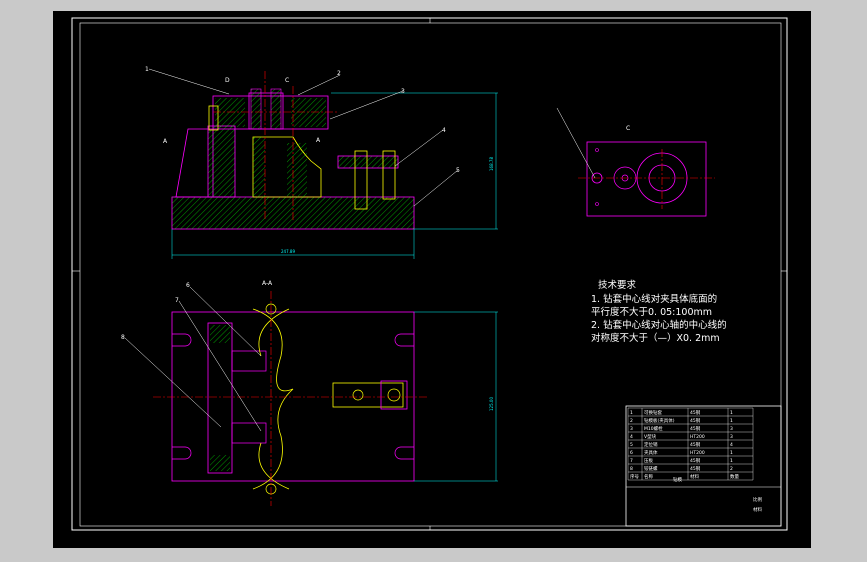 This screenshot has height=562, width=867. I want to click on parts-cell: 8, so click(631, 469).